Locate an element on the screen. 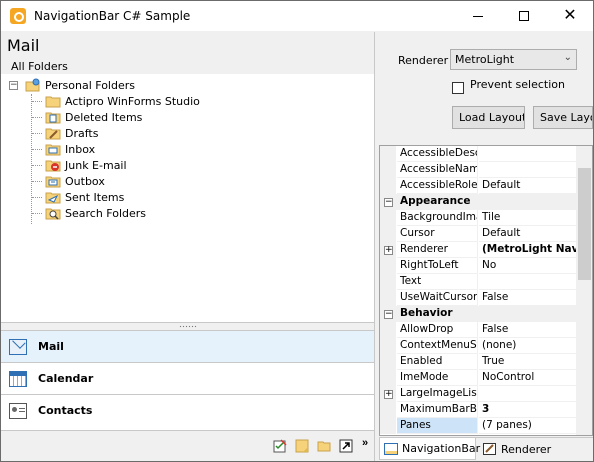 This screenshot has height=462, width=594. configure-buttons-chevron: » is located at coordinates (365, 443).